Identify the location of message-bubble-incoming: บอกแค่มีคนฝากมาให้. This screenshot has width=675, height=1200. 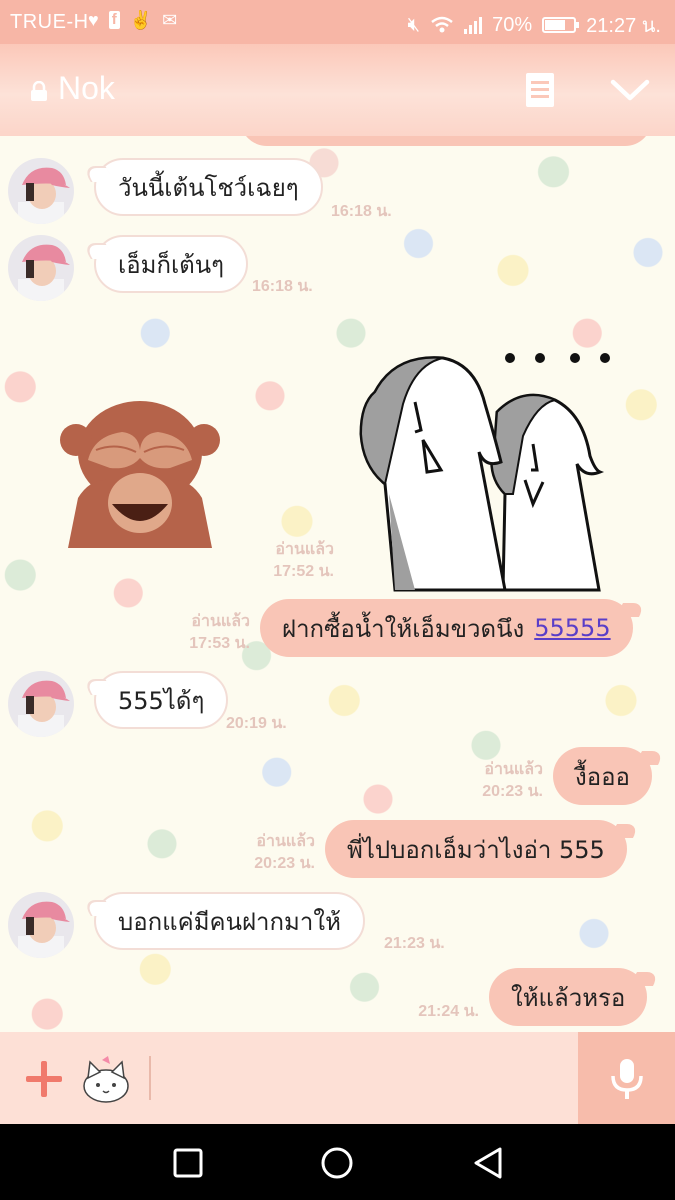
(229, 921).